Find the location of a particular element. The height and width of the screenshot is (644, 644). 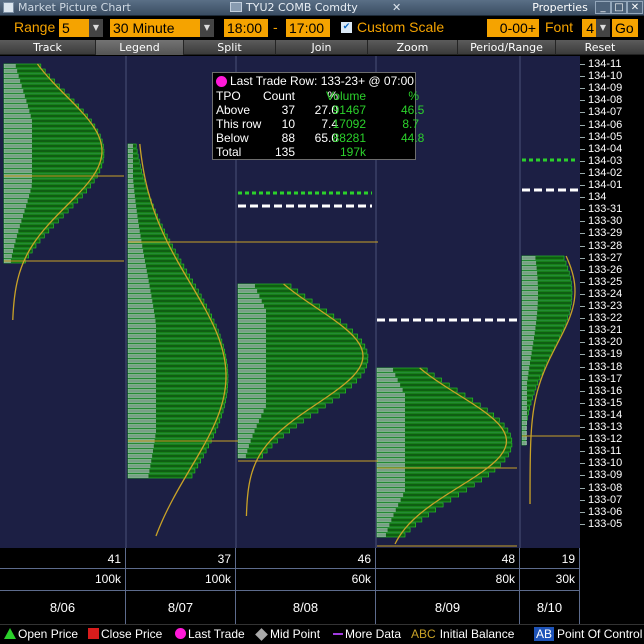

monitor-icon is located at coordinates (236, 7).